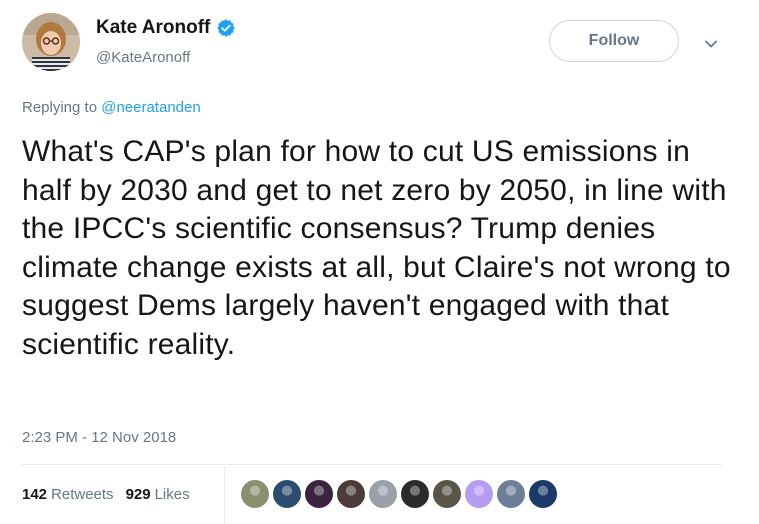 The width and height of the screenshot is (759, 524). I want to click on tweet-stats: 142 Retweets 929 Likes, so click(112, 494).